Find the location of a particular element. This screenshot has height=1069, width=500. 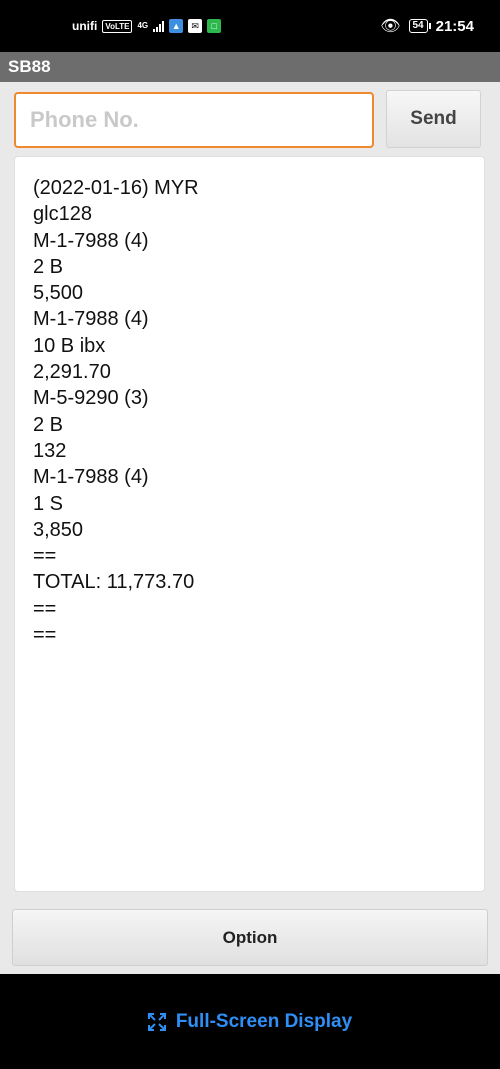

message-icon: □ is located at coordinates (214, 26).